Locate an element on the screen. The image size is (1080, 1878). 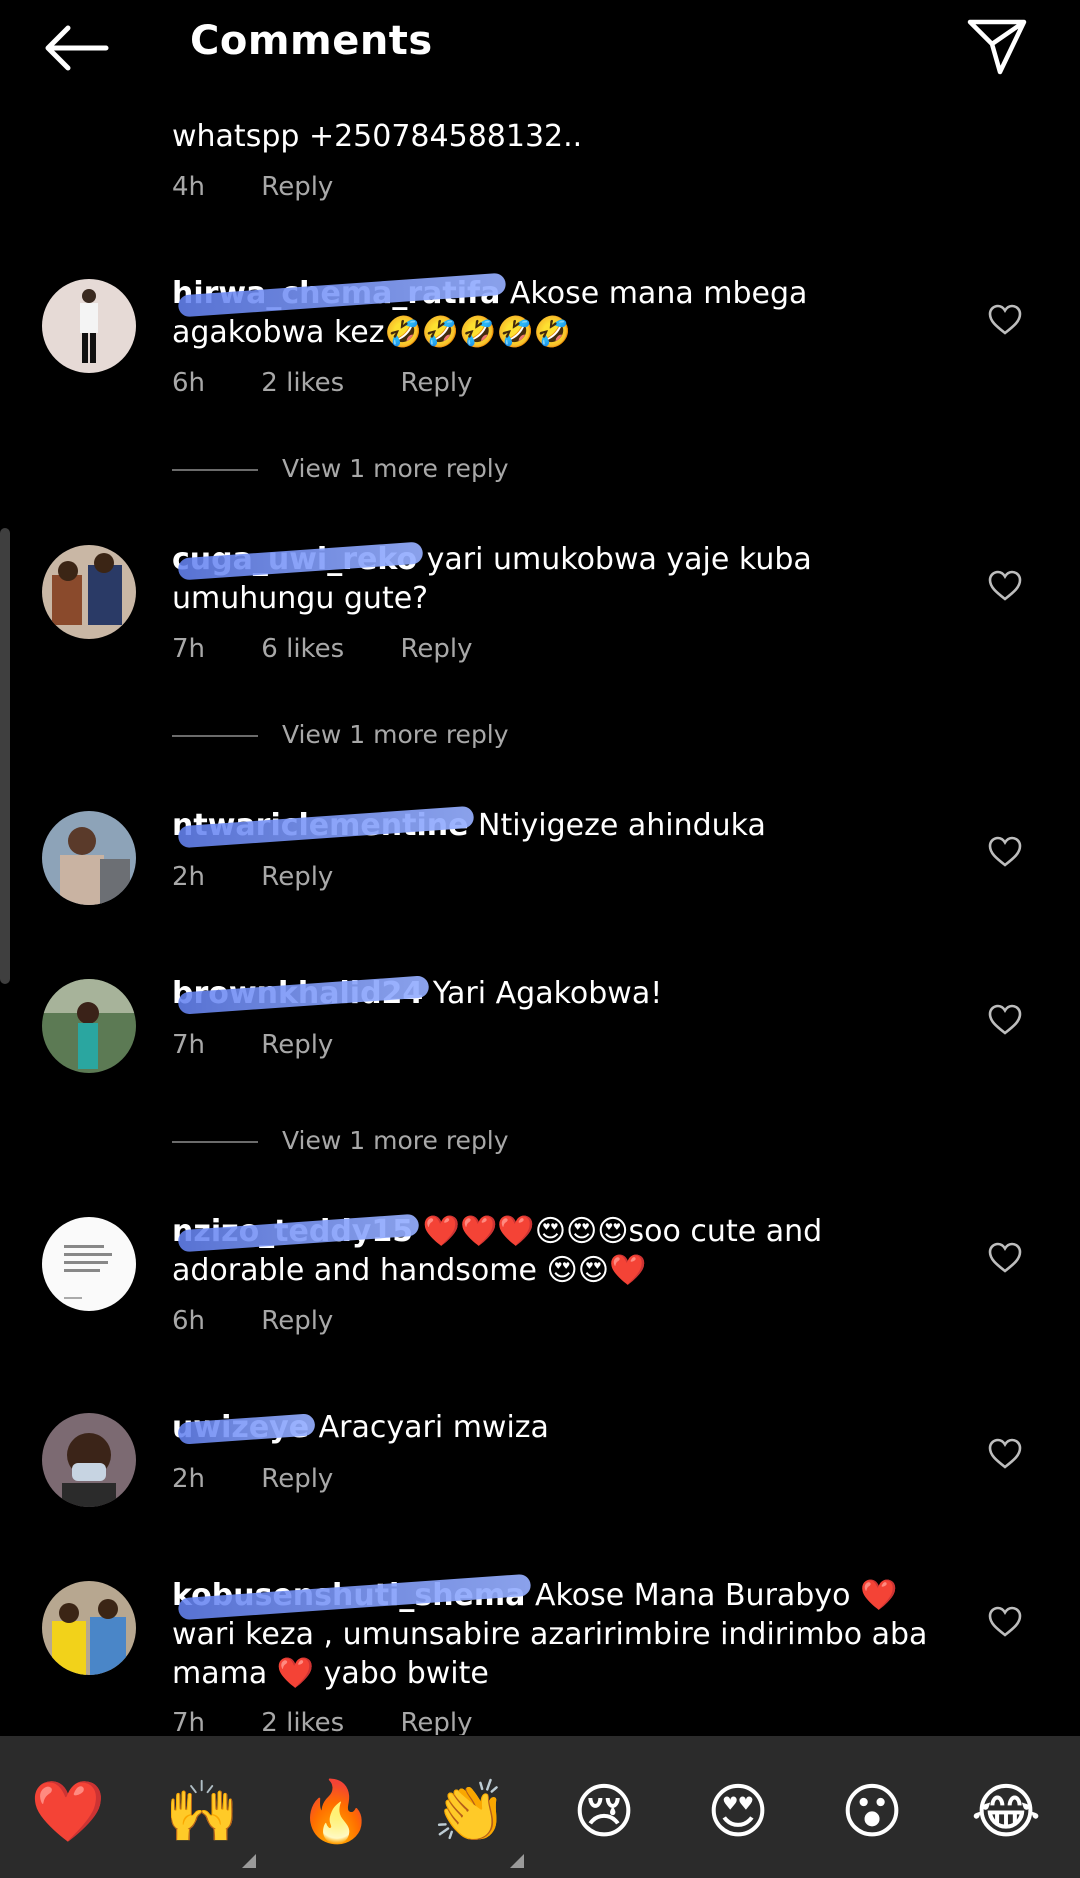
comment-meta: 6h 2 likes Reply is located at coordinates (346, 383).